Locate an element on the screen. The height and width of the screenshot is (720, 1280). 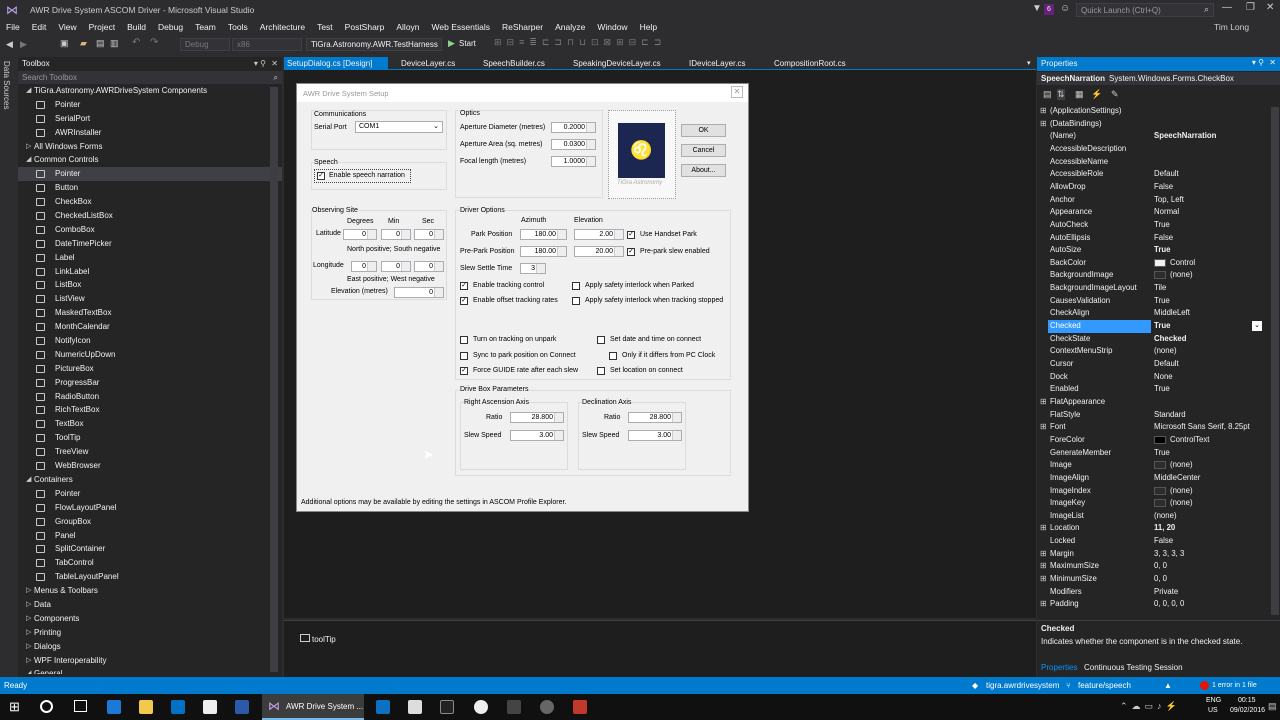
error-summary: 1 error in 1 file is located at coordinates (1234, 685).